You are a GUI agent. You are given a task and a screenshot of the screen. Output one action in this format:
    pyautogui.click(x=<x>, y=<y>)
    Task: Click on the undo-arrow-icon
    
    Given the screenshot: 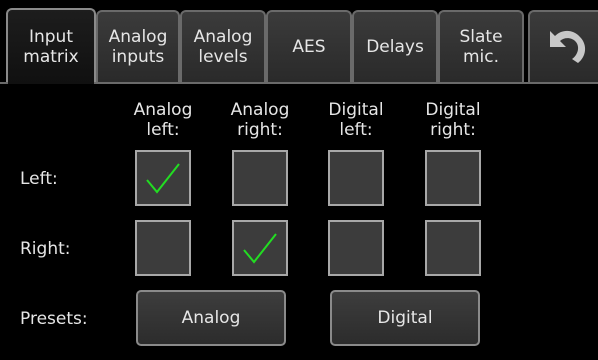 What is the action you would take?
    pyautogui.click(x=564, y=47)
    